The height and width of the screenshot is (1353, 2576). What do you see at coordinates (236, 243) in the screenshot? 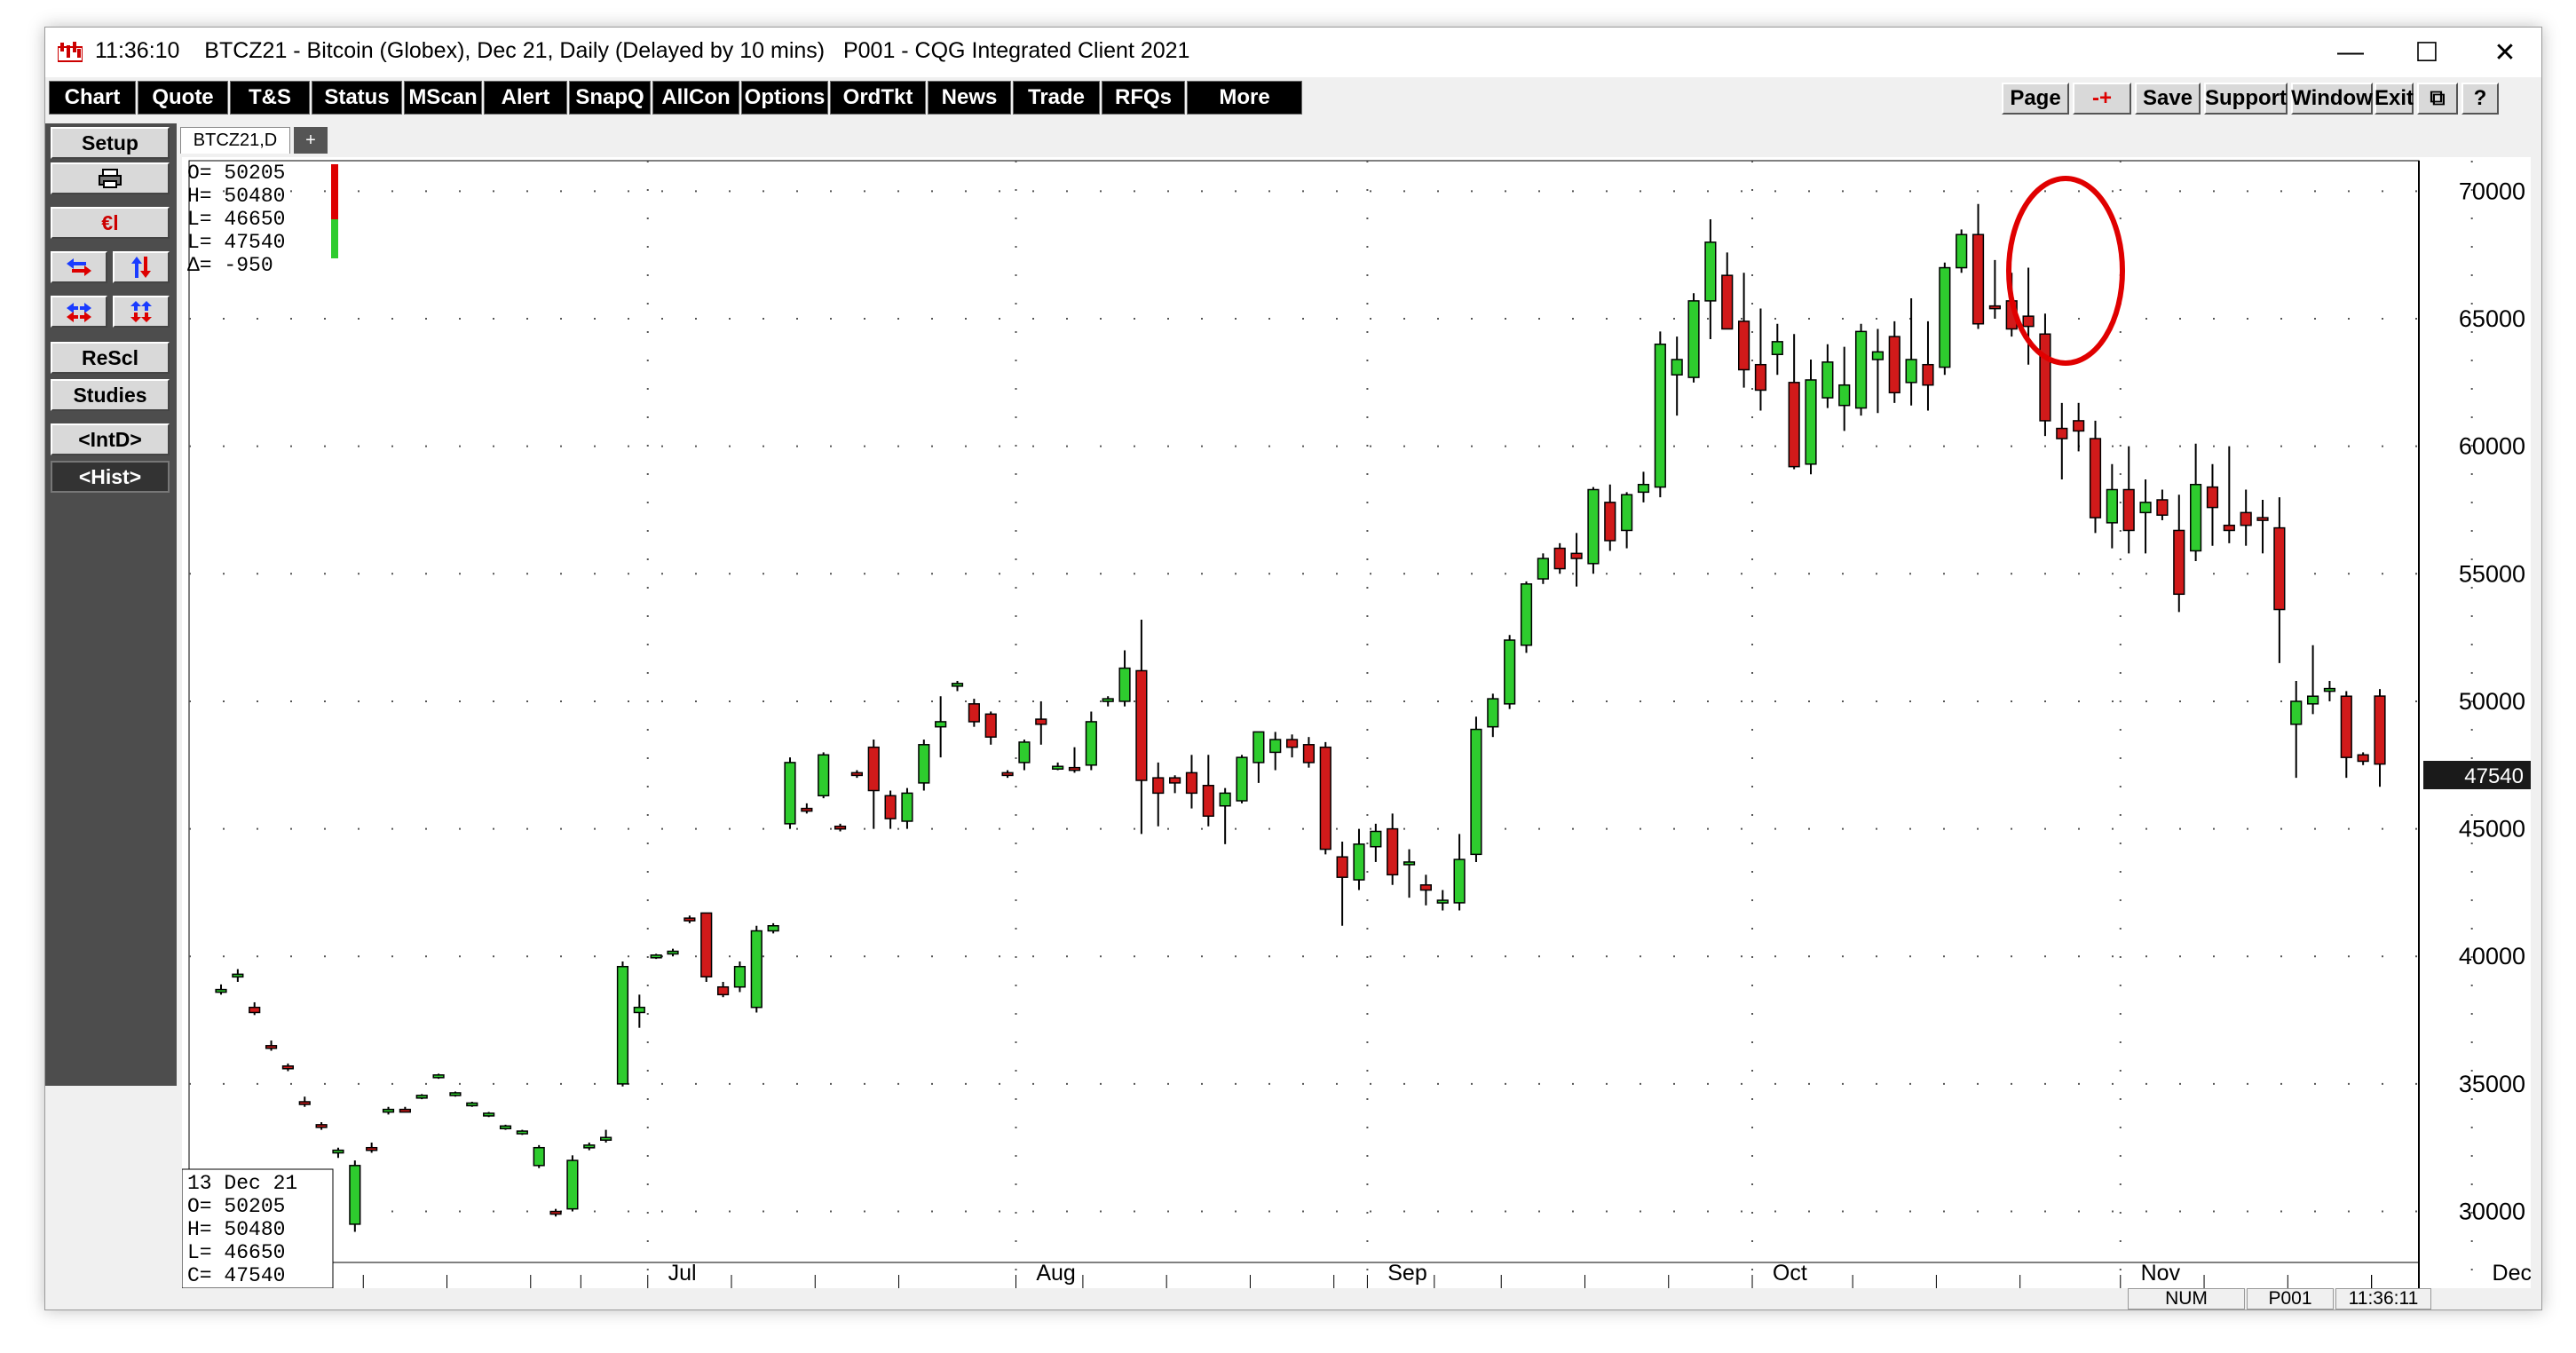
I see `readout-last: L= 47540` at bounding box center [236, 243].